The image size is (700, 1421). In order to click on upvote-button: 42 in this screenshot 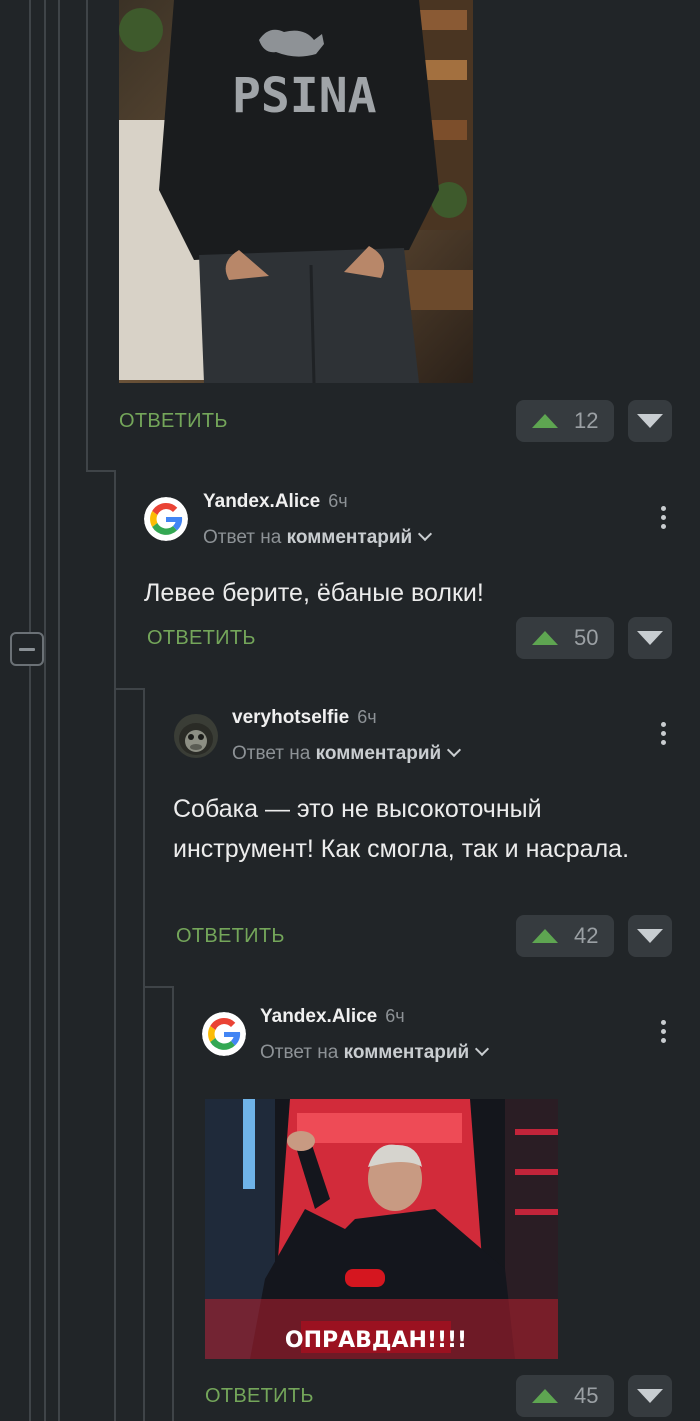, I will do `click(565, 936)`.